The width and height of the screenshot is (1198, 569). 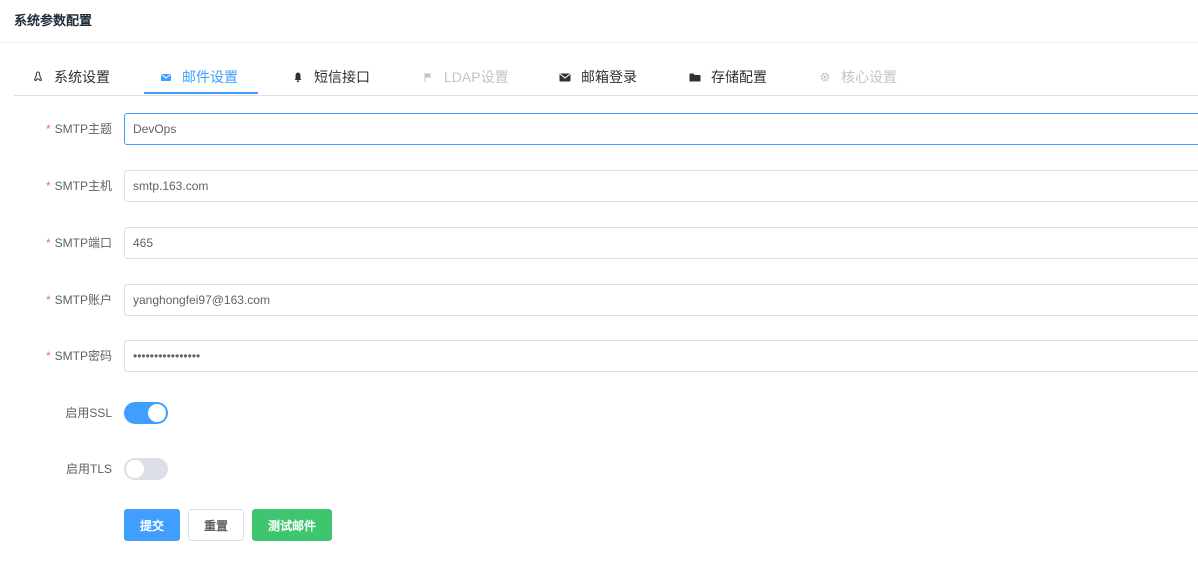 What do you see at coordinates (661, 300) in the screenshot?
I see `smtp-account-input` at bounding box center [661, 300].